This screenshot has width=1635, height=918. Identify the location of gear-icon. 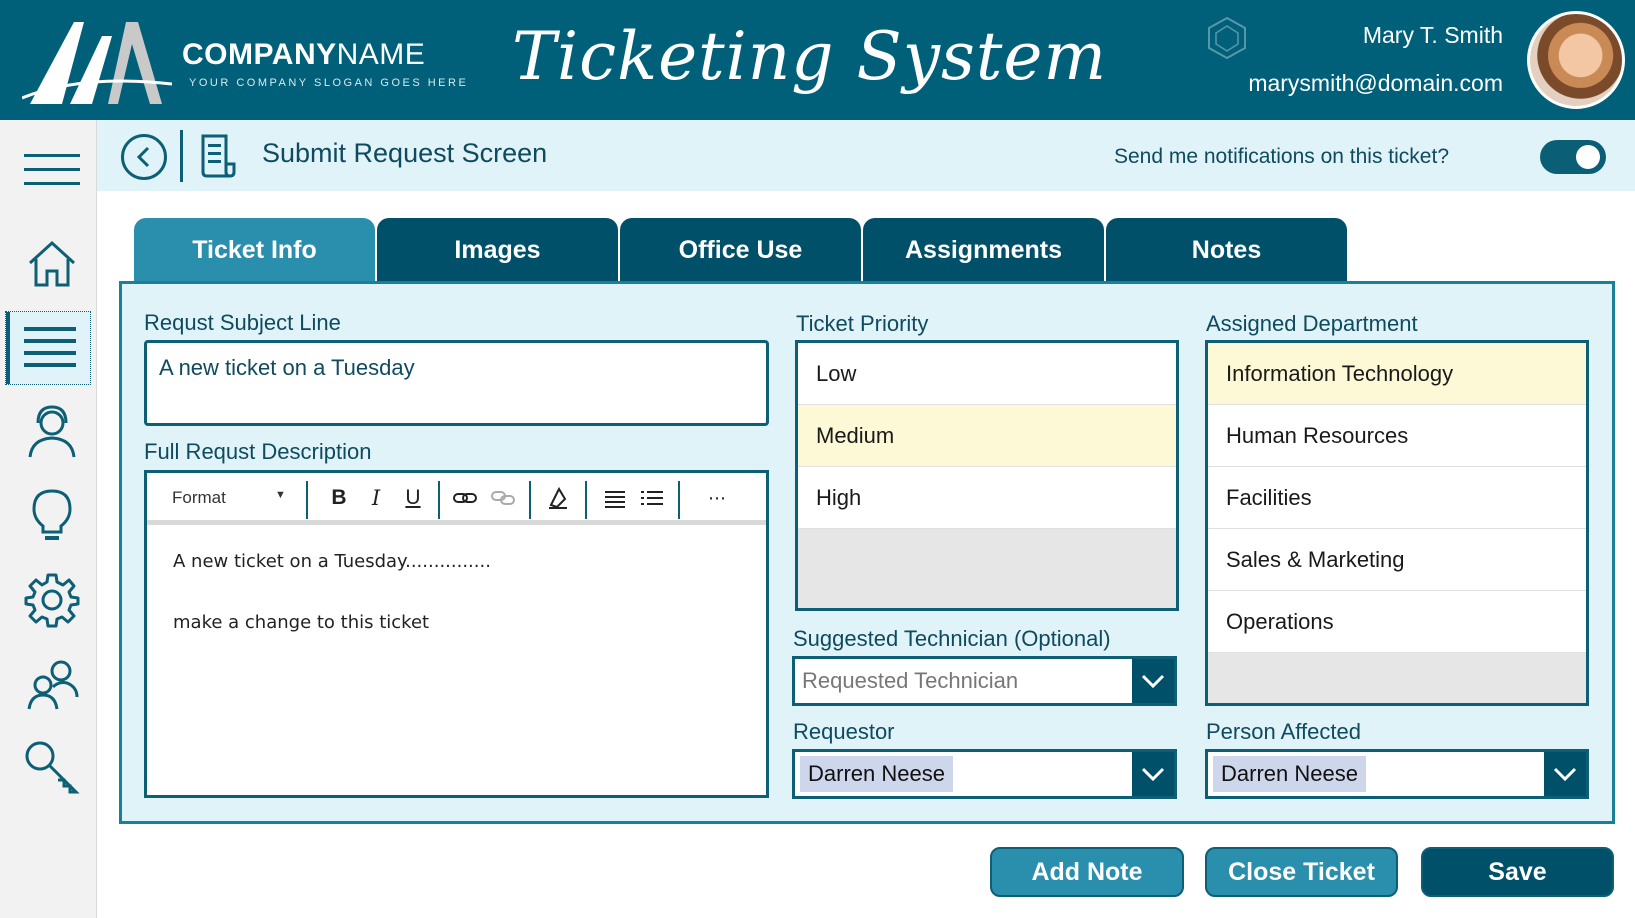
(52, 600).